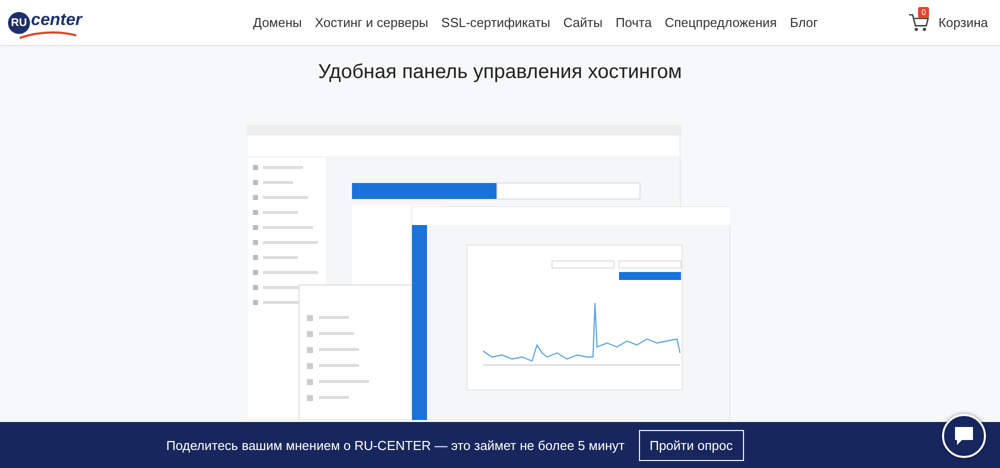 The width and height of the screenshot is (1000, 468). I want to click on nav-link: Блог, so click(804, 22).